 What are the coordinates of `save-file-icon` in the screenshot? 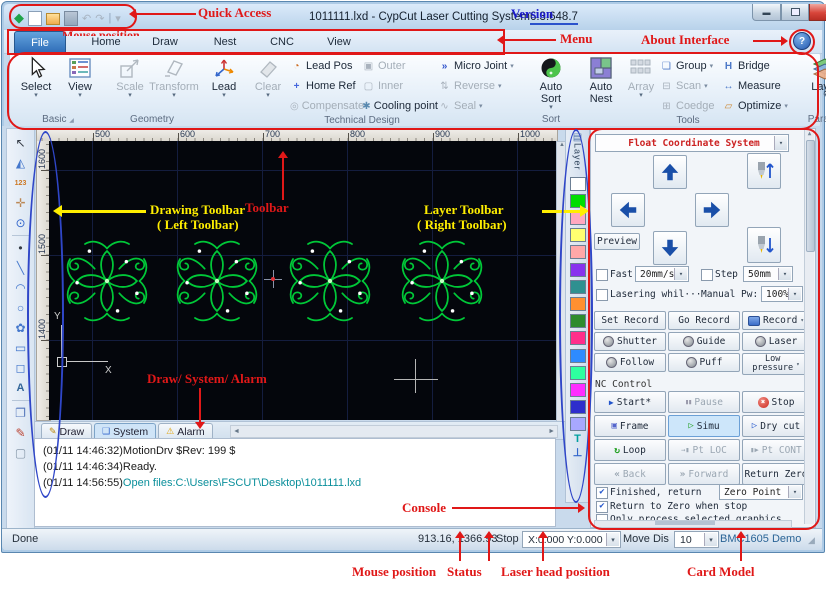 It's located at (71, 18).